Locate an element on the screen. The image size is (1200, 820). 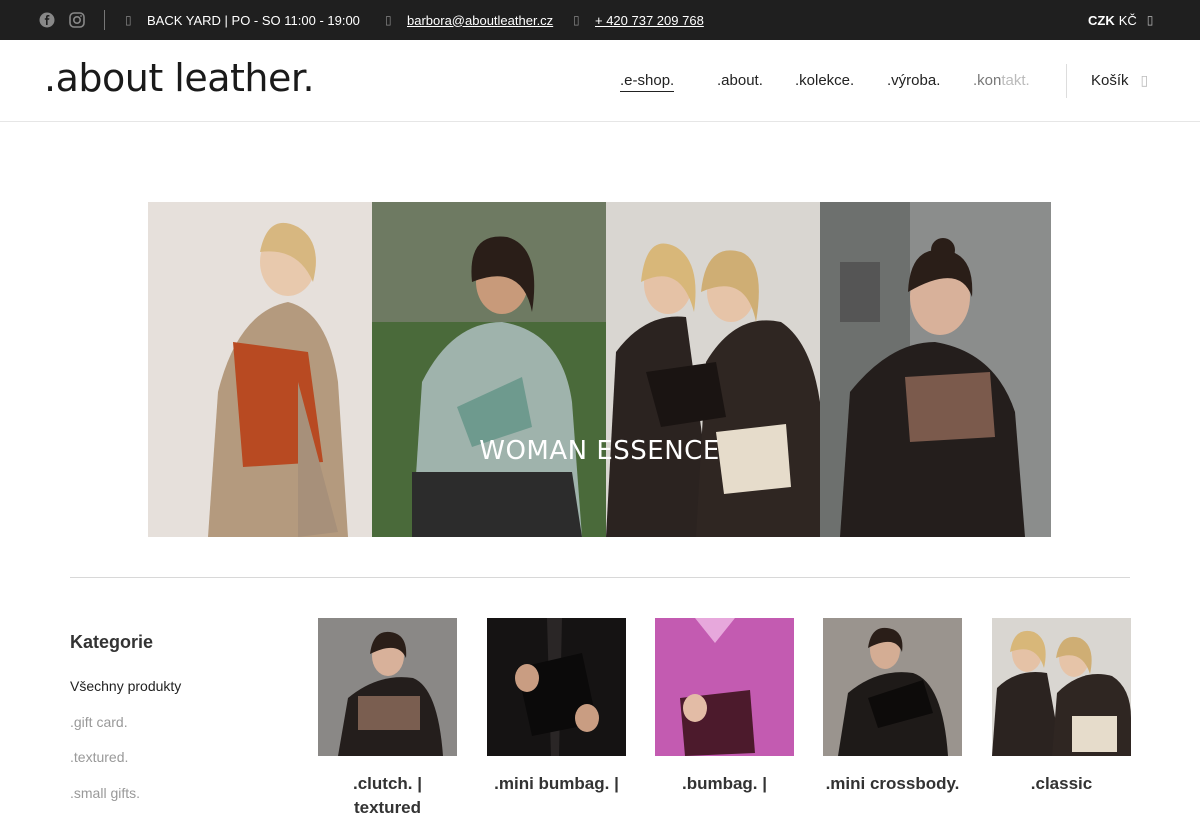
logo: .about leather. is located at coordinates (179, 78).